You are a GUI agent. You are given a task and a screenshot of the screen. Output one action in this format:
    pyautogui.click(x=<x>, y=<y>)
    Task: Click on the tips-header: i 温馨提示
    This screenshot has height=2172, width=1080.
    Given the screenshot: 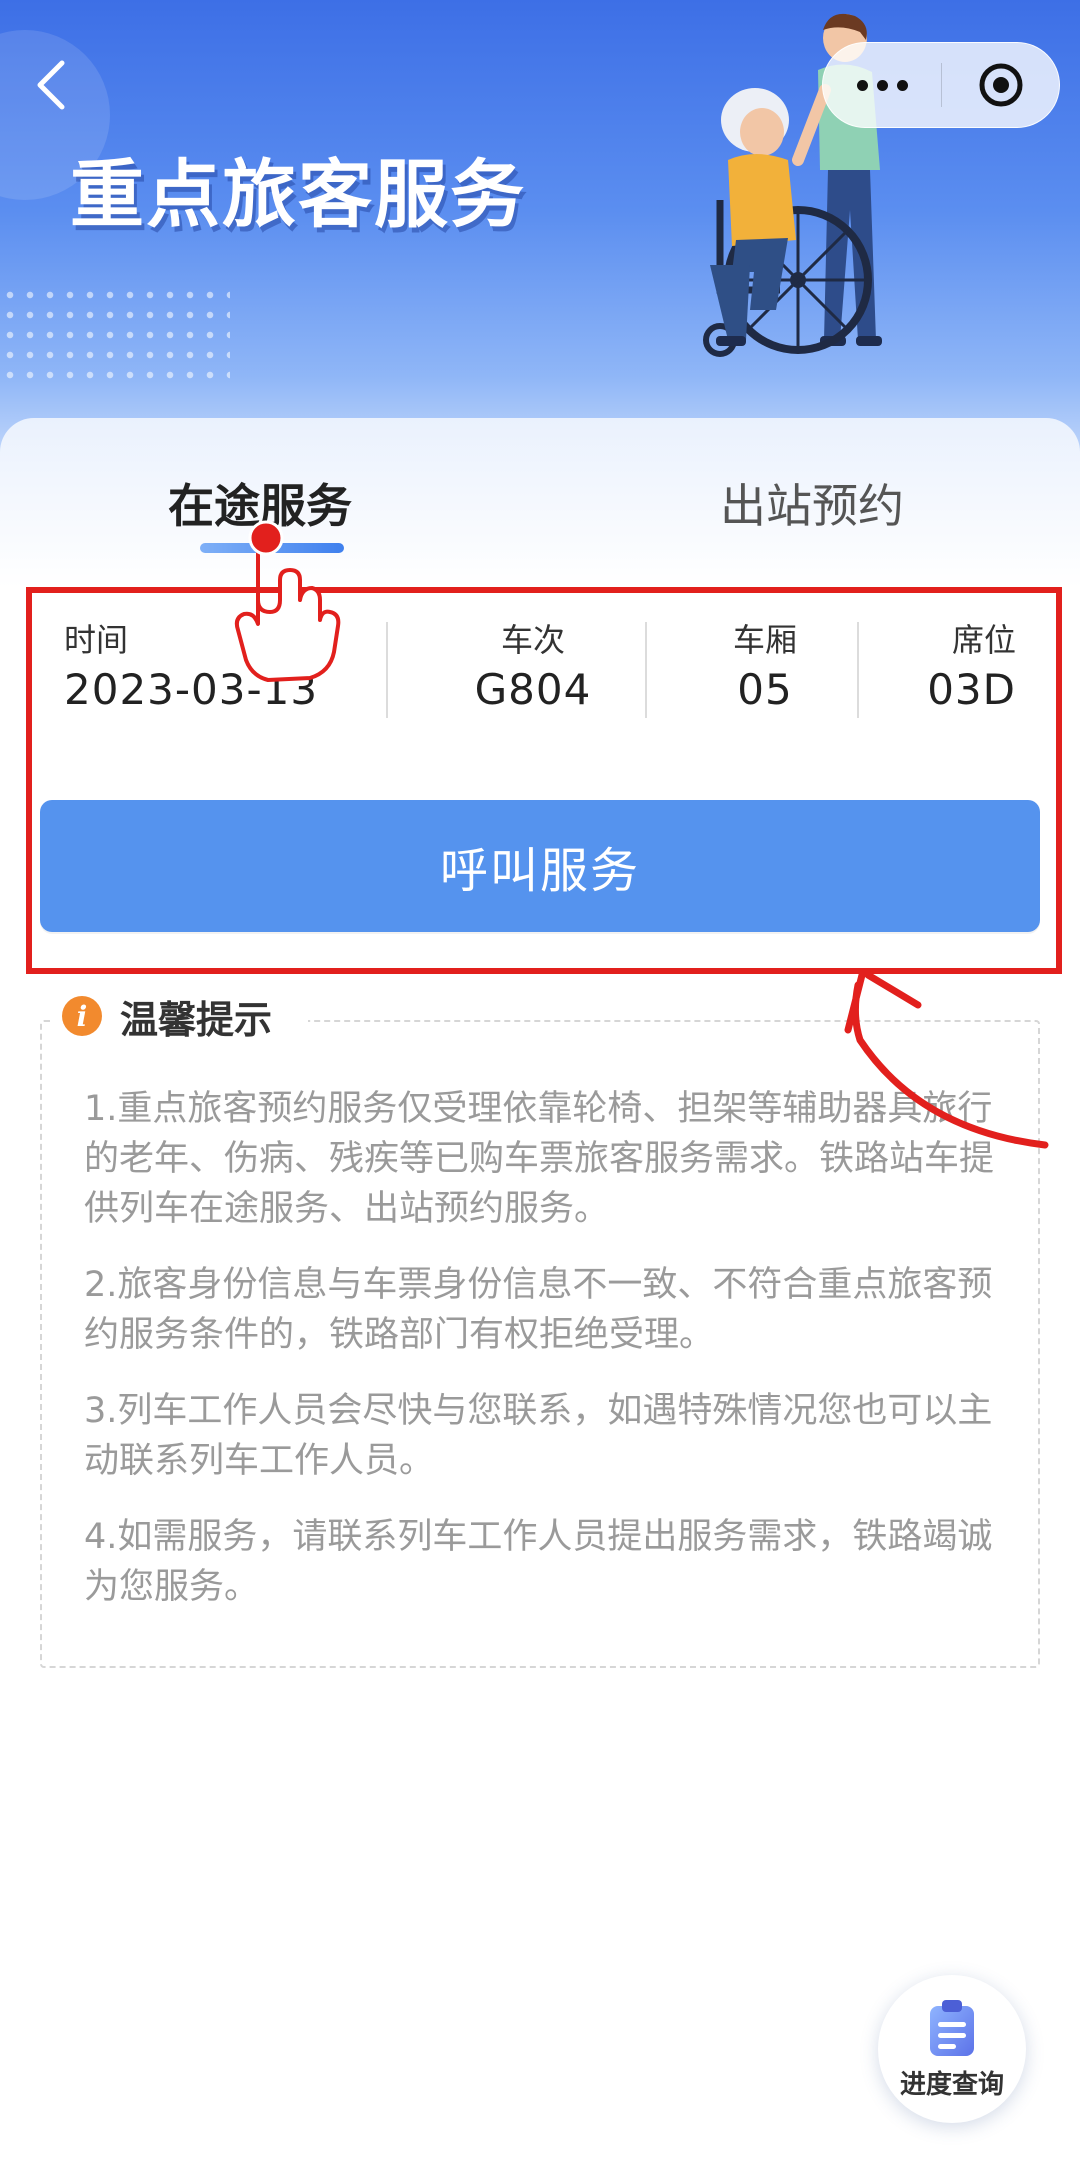 What is the action you would take?
    pyautogui.click(x=167, y=1016)
    